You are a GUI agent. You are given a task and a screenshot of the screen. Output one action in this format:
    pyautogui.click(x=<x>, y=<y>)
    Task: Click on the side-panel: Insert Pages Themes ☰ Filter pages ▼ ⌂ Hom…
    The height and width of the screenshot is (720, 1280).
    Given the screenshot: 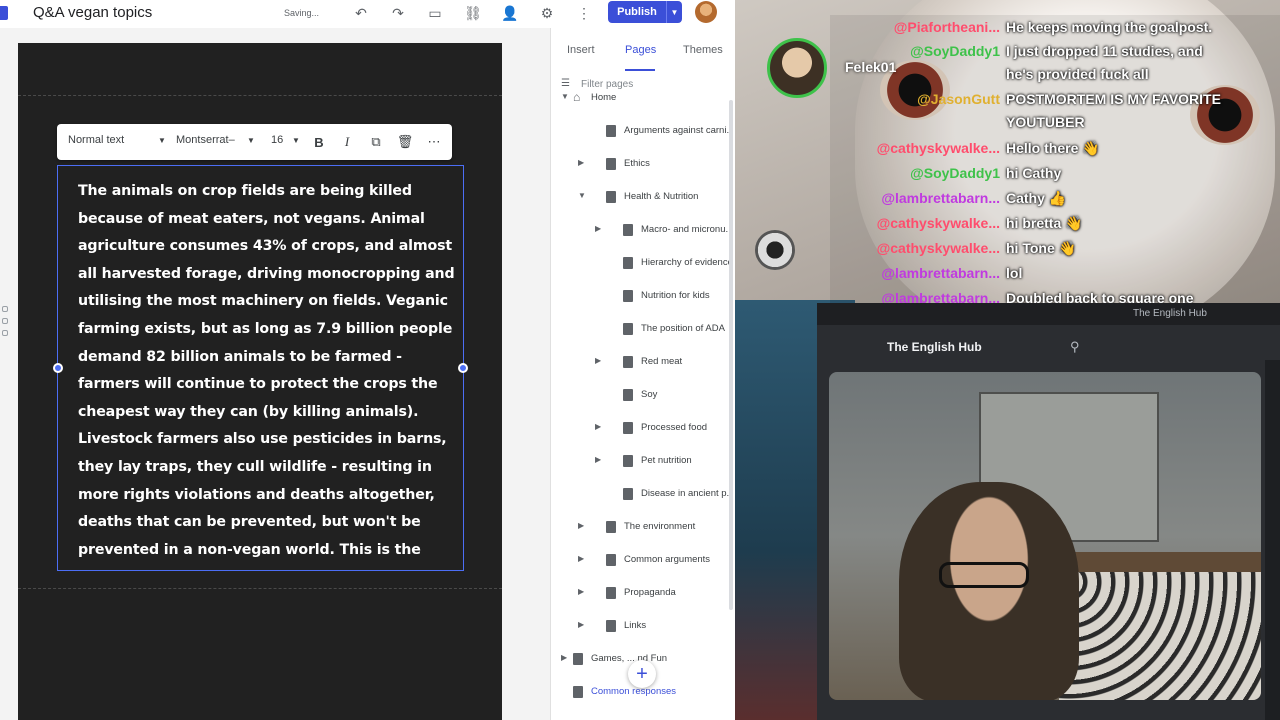 What is the action you would take?
    pyautogui.click(x=642, y=374)
    